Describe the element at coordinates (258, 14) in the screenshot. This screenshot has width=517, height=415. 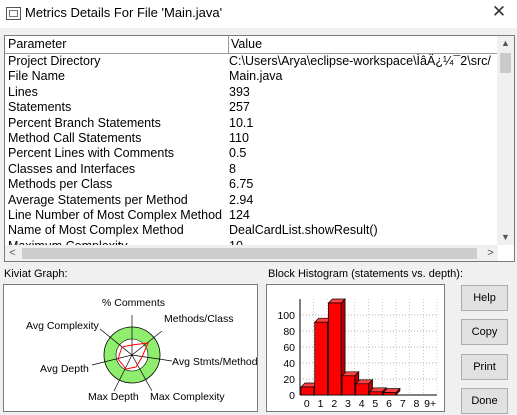
I see `title-bar: Metrics Details For File 'Main.java' ✕` at that location.